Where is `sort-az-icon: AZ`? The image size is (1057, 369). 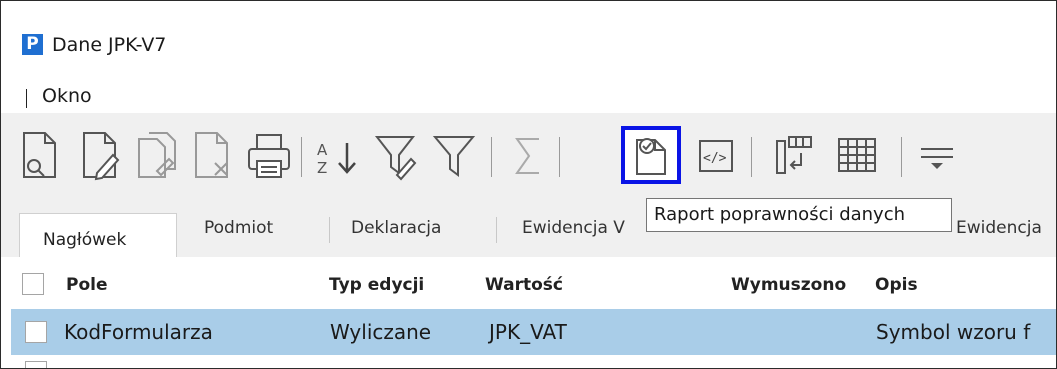
sort-az-icon: AZ is located at coordinates (339, 156).